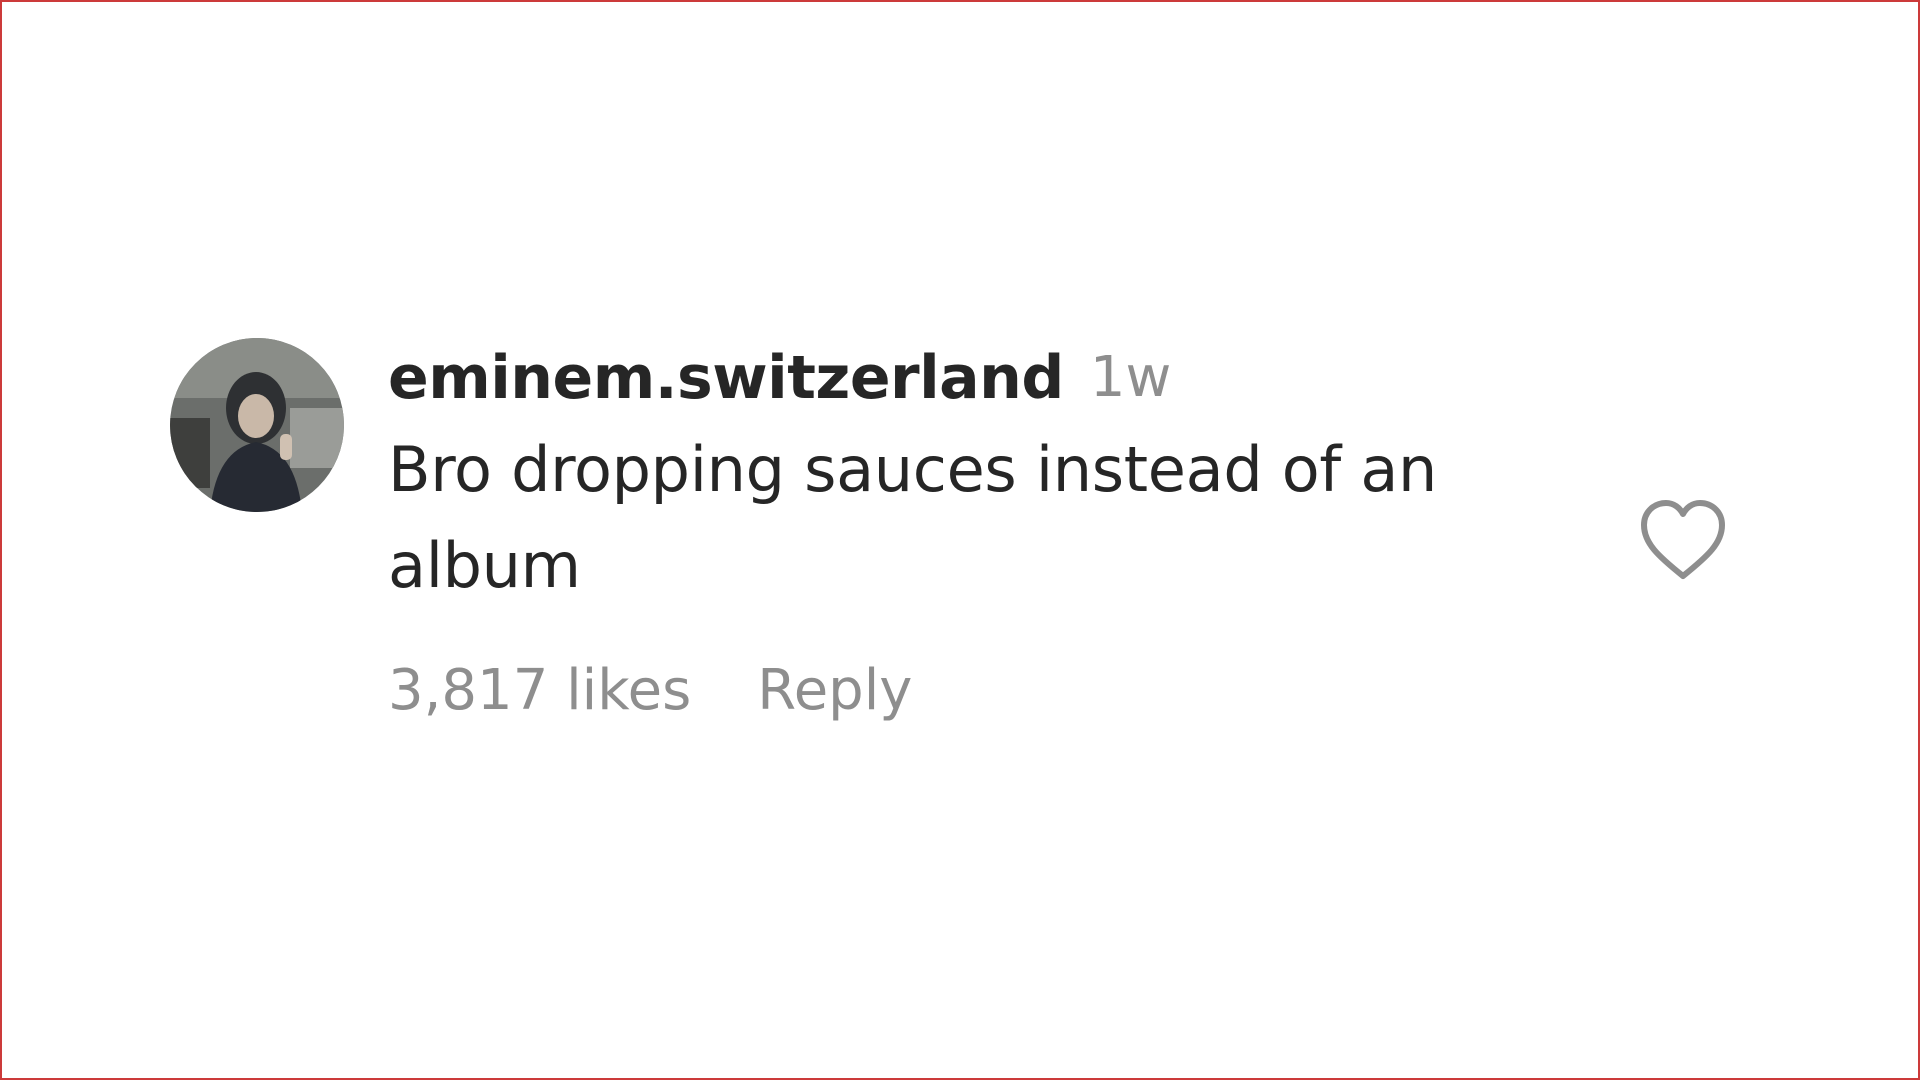 This screenshot has height=1080, width=1920. Describe the element at coordinates (726, 378) in the screenshot. I see `username-link: eminem.switzerland` at that location.